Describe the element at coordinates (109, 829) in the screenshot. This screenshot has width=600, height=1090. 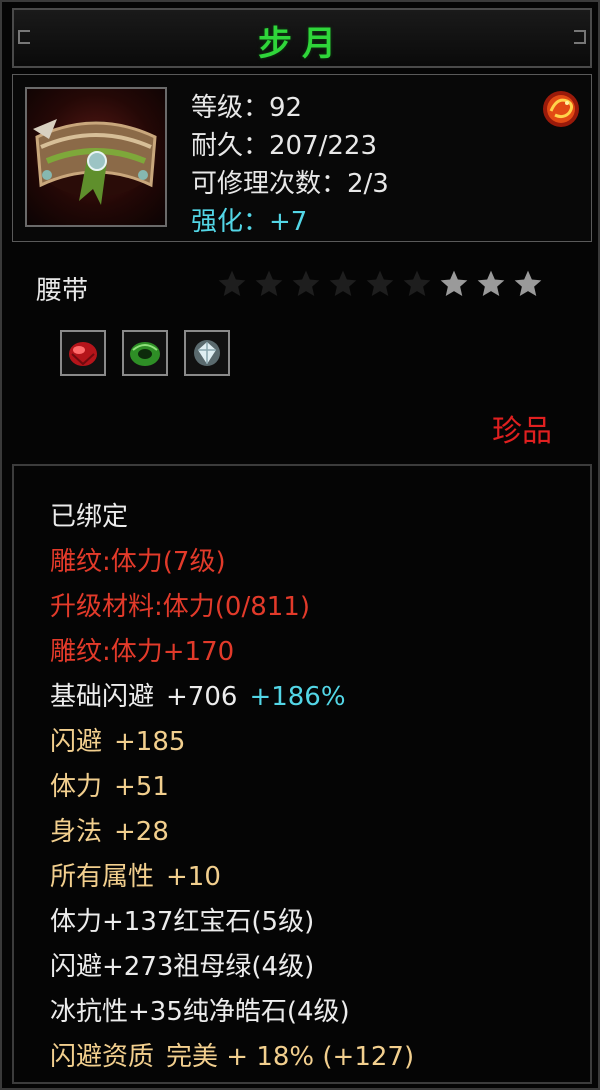
I see `agility-line: 身法 +28` at that location.